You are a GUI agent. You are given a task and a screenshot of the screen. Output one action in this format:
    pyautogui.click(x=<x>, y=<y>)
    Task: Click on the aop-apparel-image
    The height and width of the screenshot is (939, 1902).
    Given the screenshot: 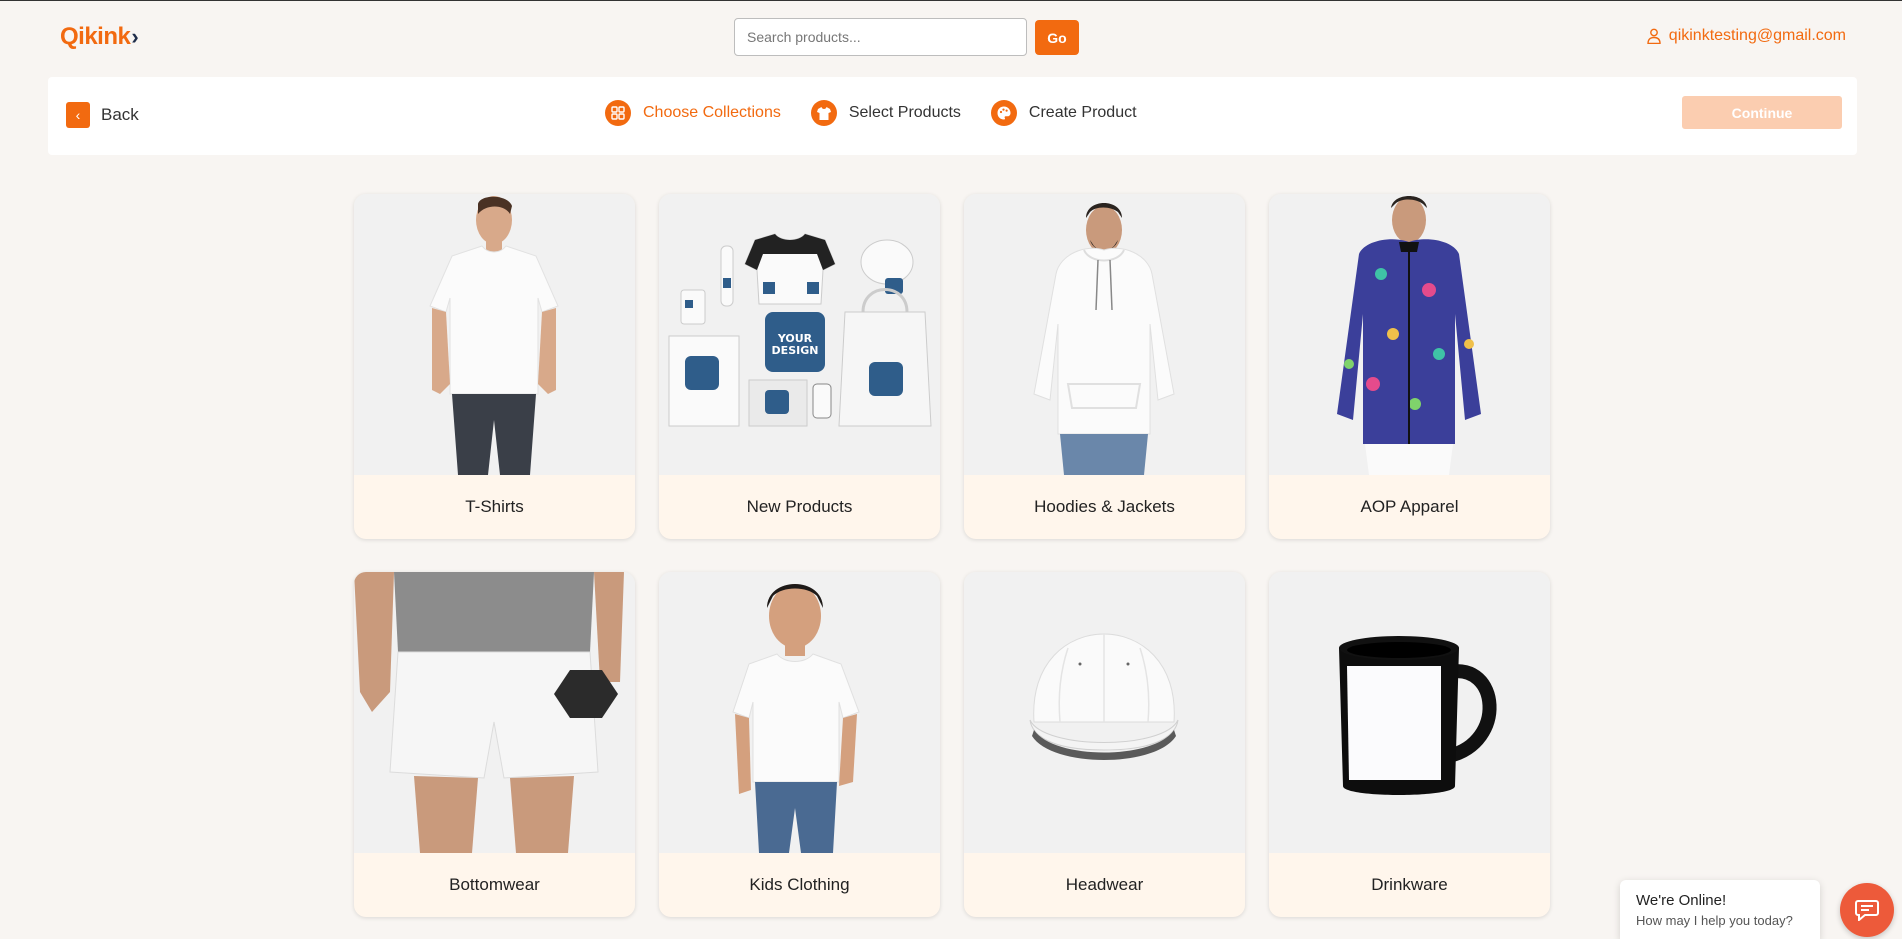 What is the action you would take?
    pyautogui.click(x=1409, y=334)
    